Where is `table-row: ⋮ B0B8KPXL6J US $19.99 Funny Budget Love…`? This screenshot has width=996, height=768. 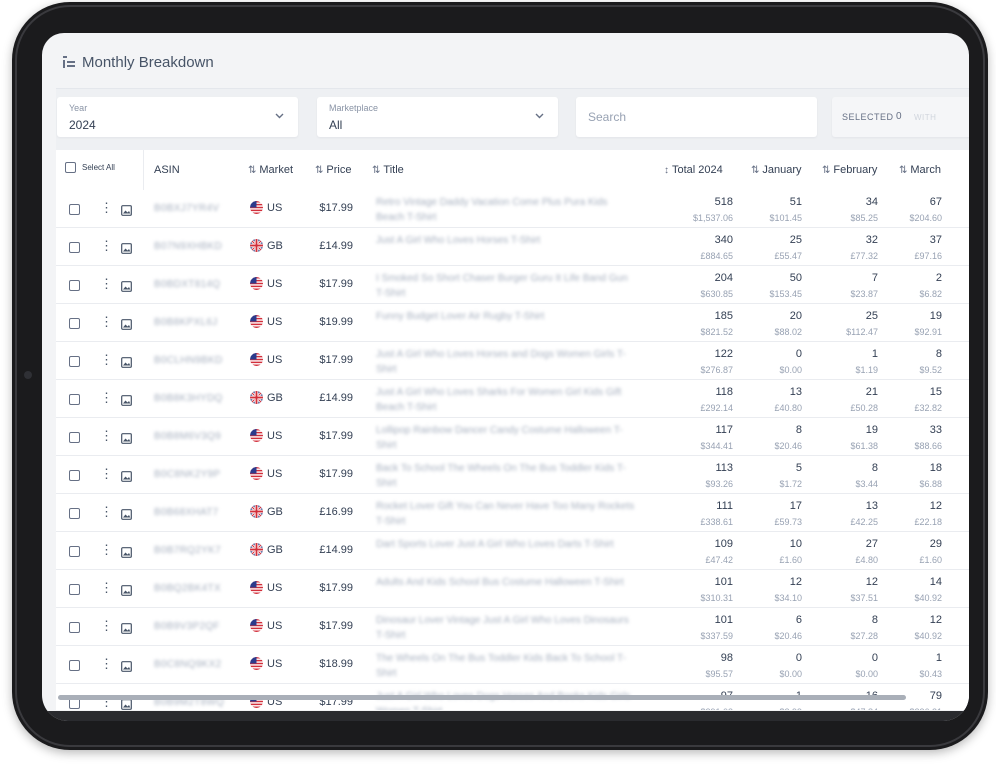 table-row: ⋮ B0B8KPXL6J US $19.99 Funny Budget Love… is located at coordinates (512, 323).